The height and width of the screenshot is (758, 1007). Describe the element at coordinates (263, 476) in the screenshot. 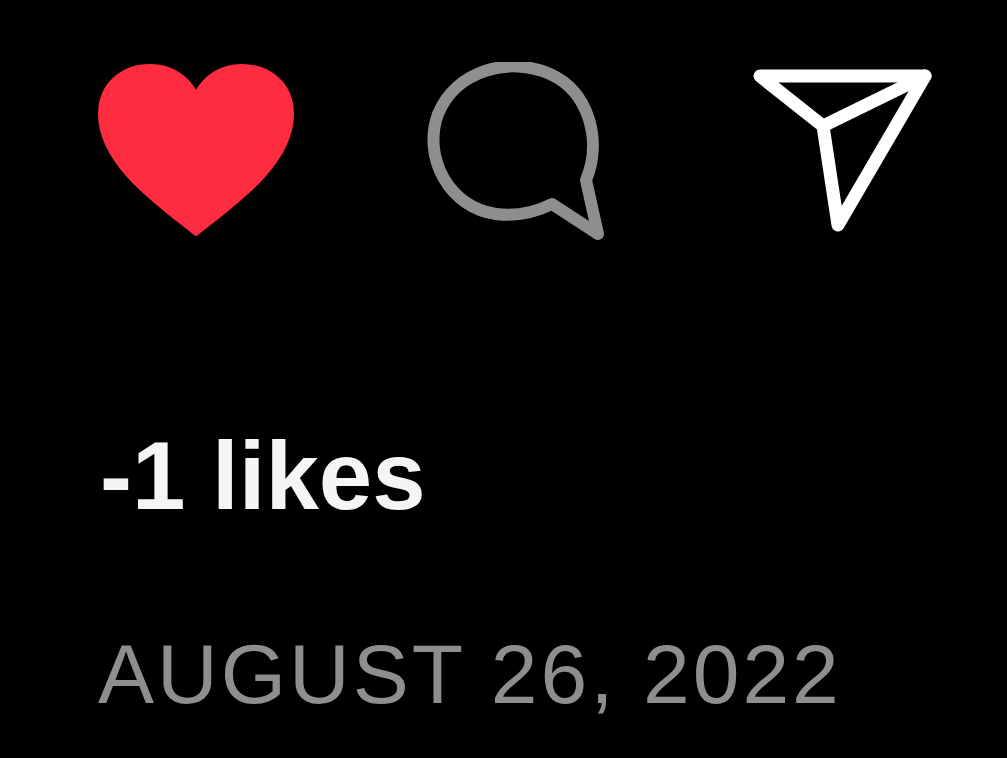

I see `likes-count: -1 likes` at that location.